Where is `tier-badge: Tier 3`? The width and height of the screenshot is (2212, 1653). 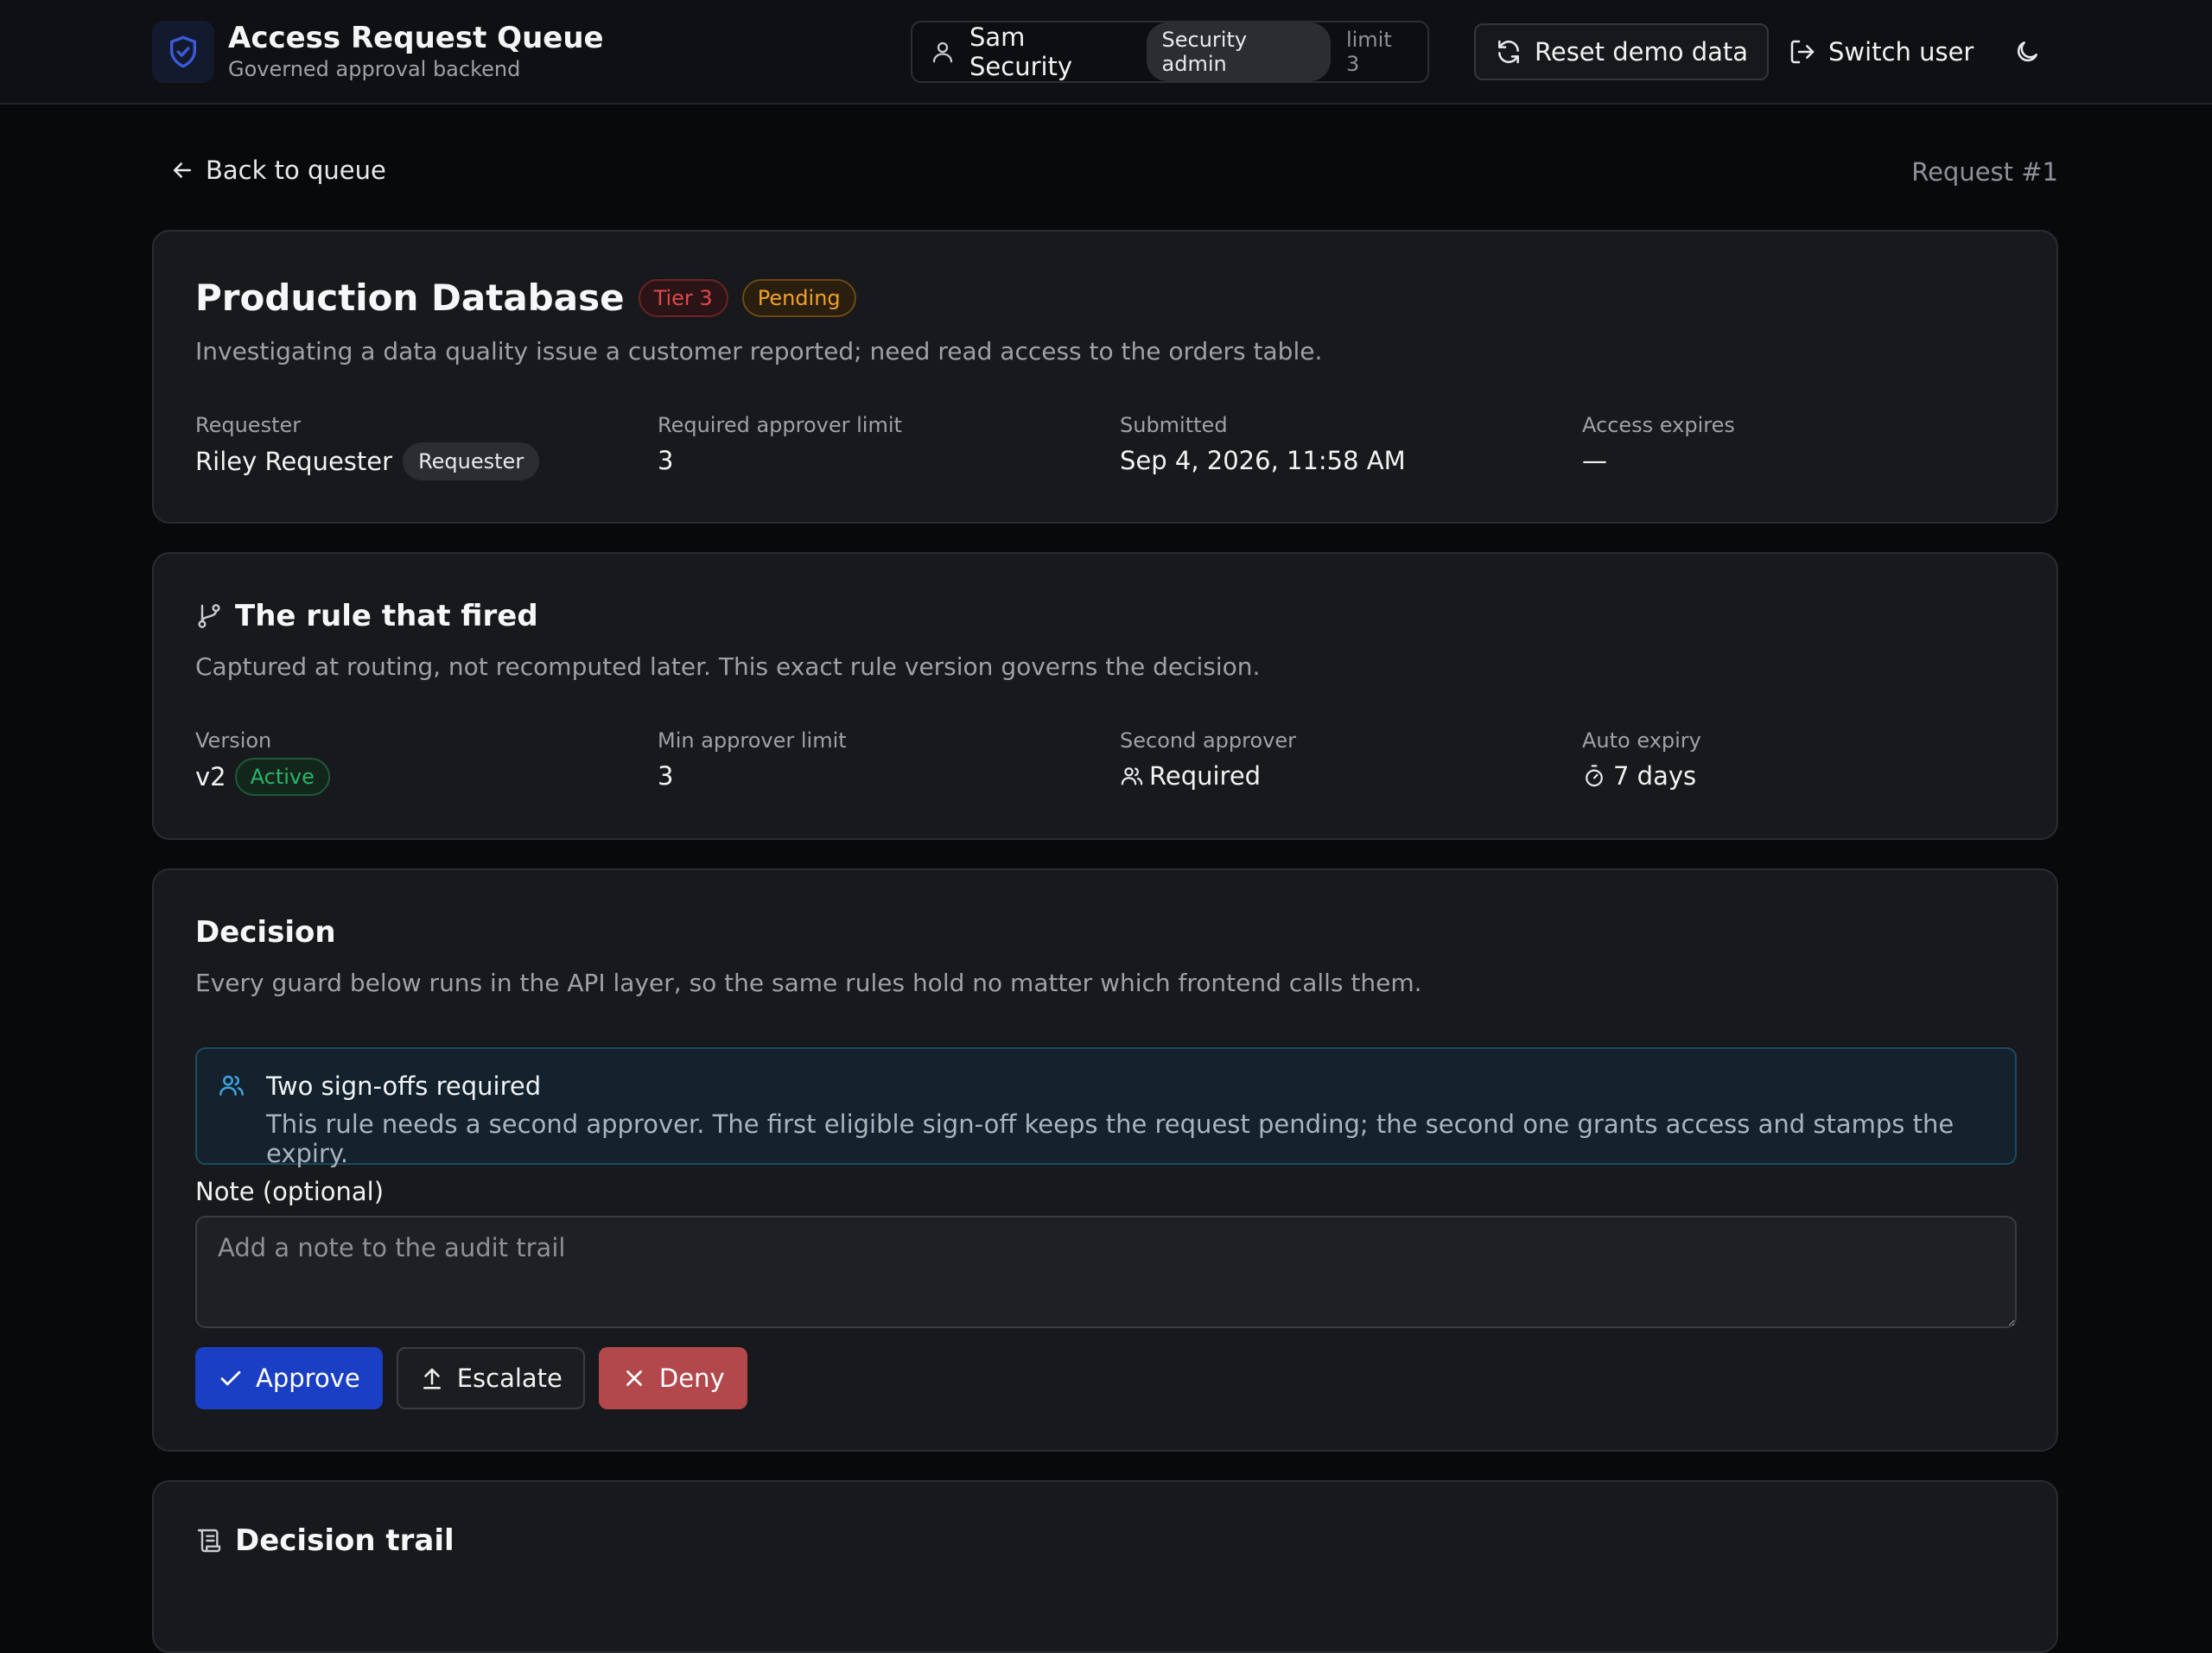 tier-badge: Tier 3 is located at coordinates (683, 297).